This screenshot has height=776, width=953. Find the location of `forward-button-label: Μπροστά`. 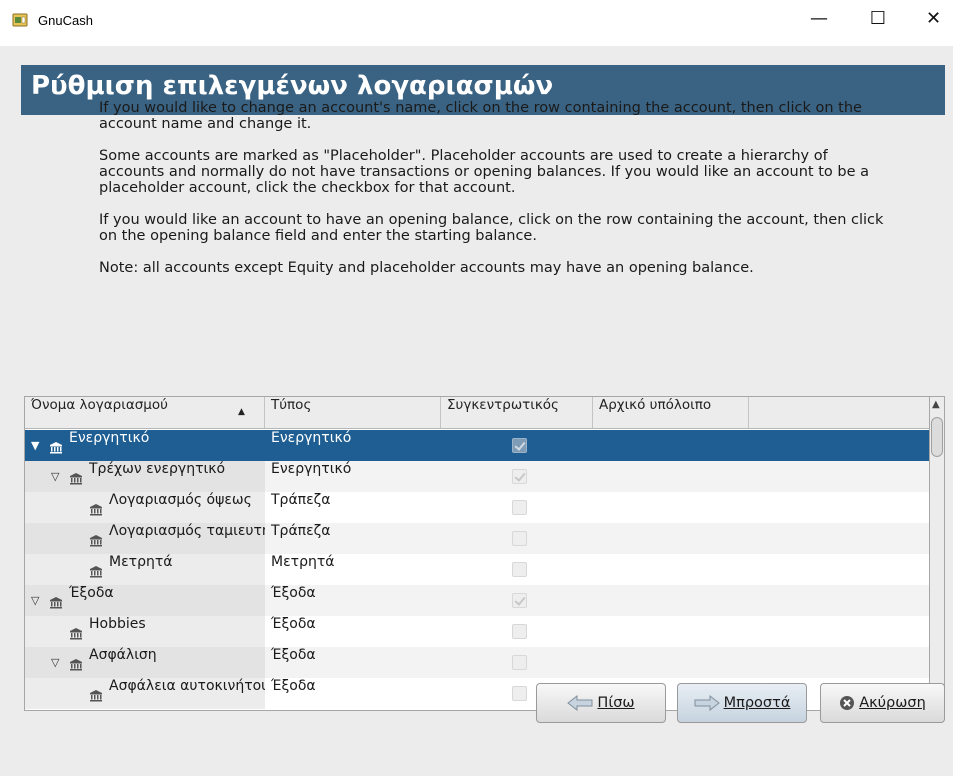

forward-button-label: Μπροστά is located at coordinates (757, 703).